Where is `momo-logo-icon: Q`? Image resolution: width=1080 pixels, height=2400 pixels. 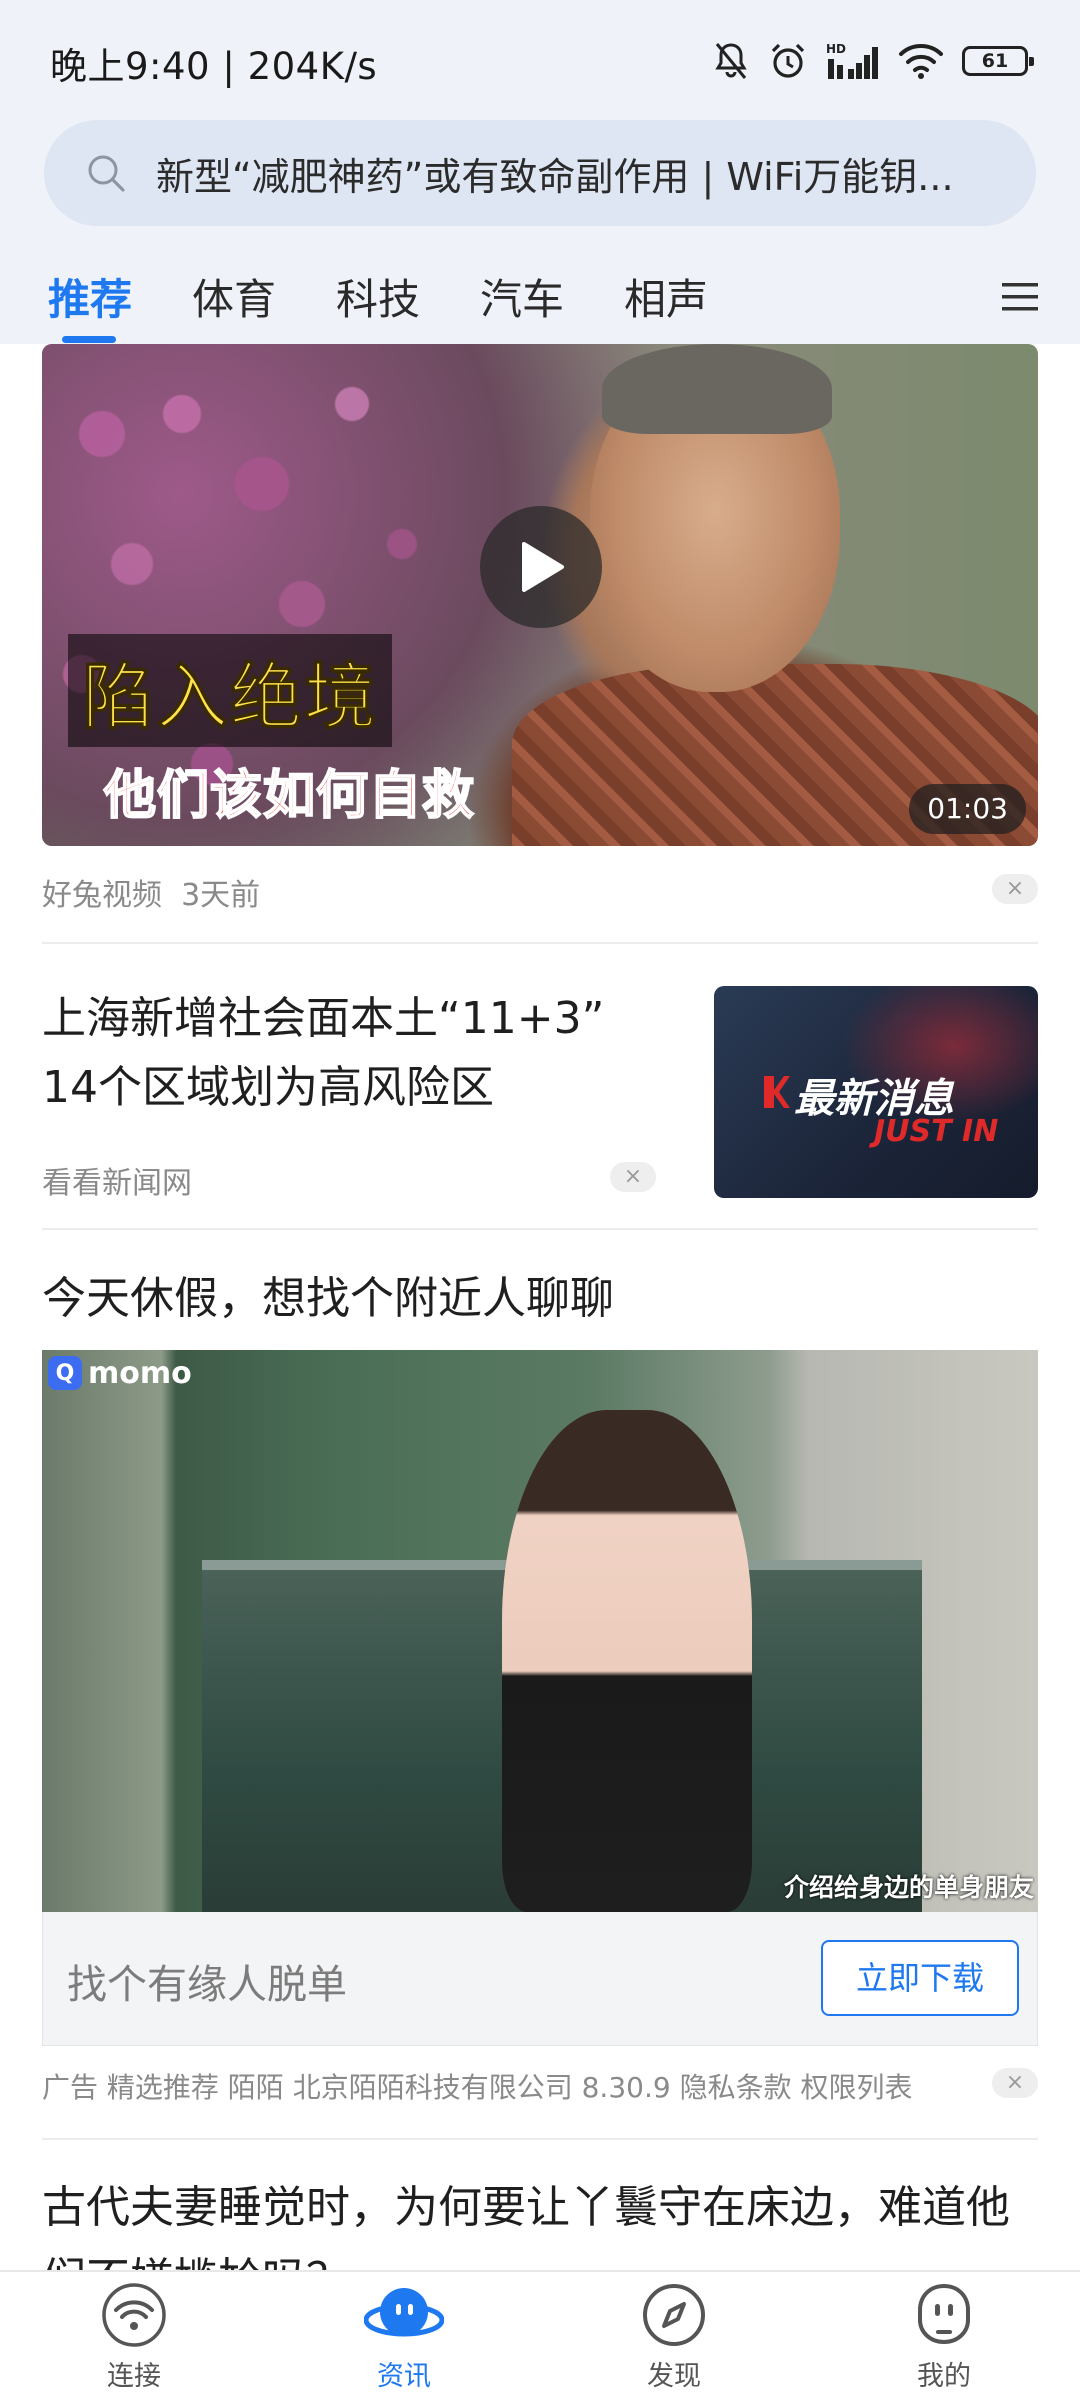
momo-logo-icon: Q is located at coordinates (65, 1373).